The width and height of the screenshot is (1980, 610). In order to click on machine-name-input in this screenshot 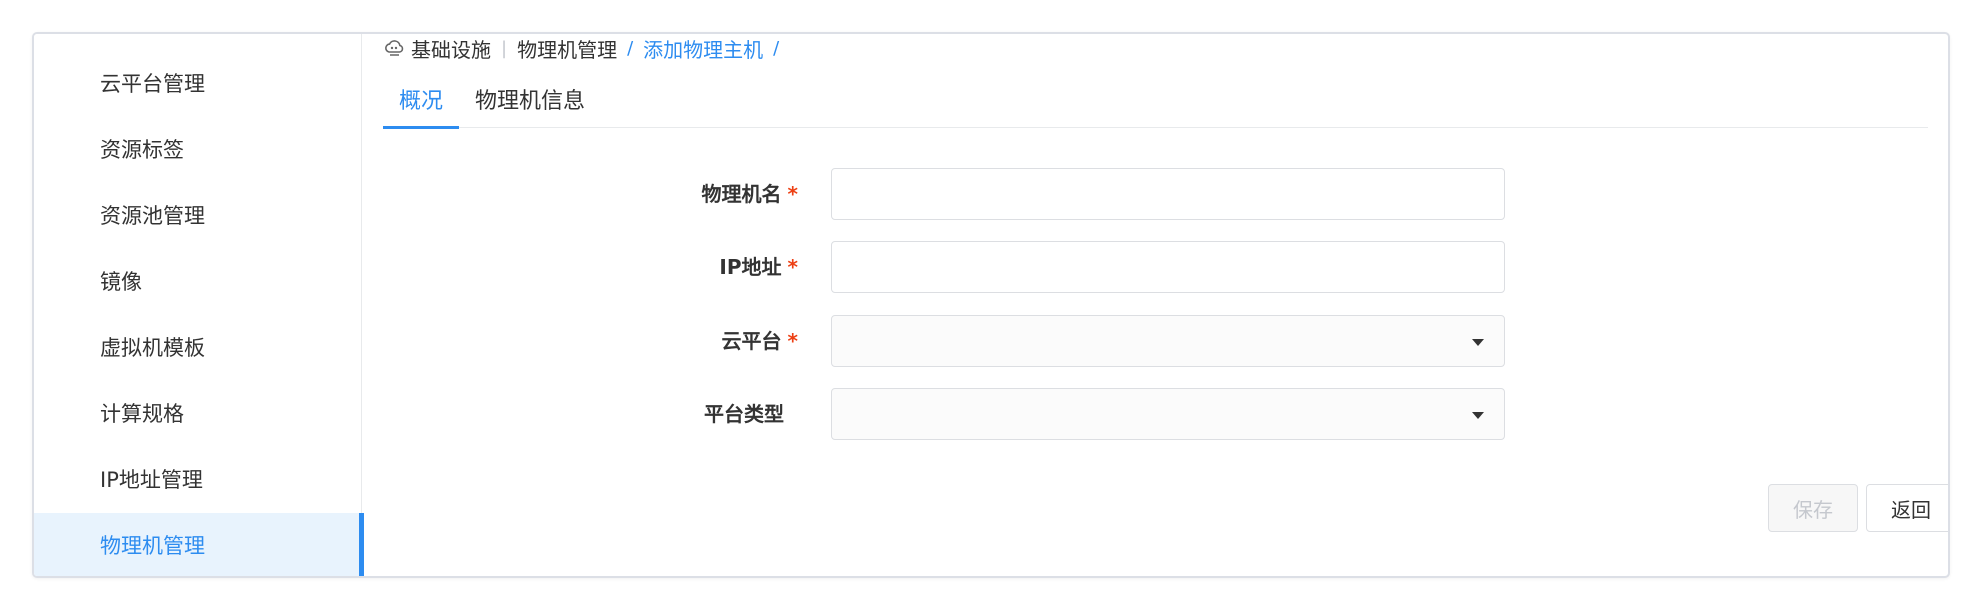, I will do `click(1168, 194)`.